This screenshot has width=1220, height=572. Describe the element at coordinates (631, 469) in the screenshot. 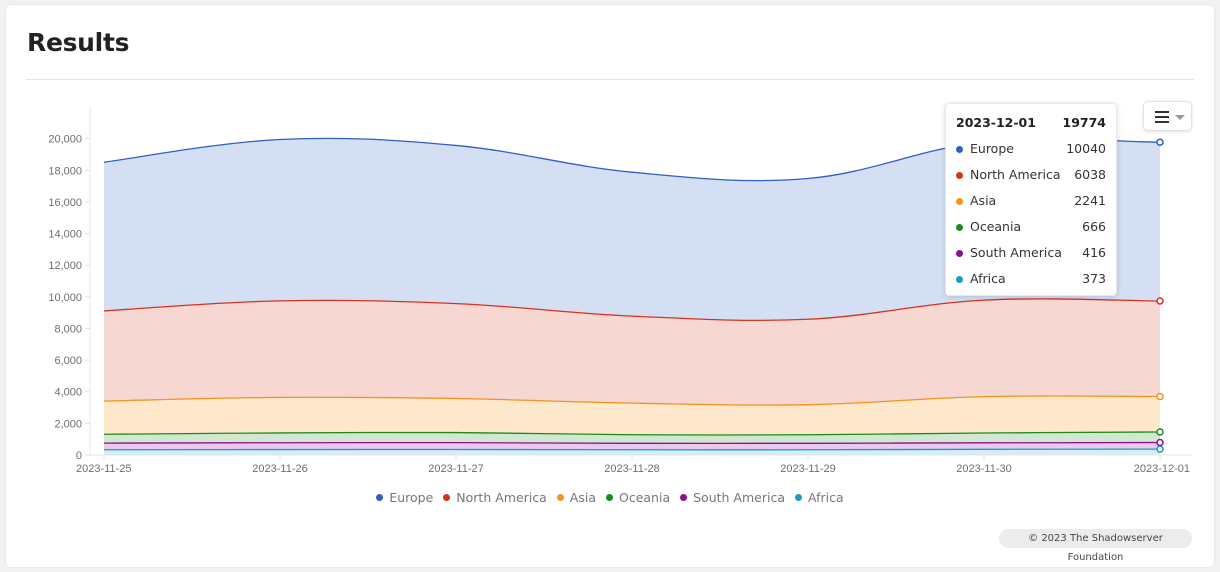

I see `x-tick-label: 2023-11-28` at that location.